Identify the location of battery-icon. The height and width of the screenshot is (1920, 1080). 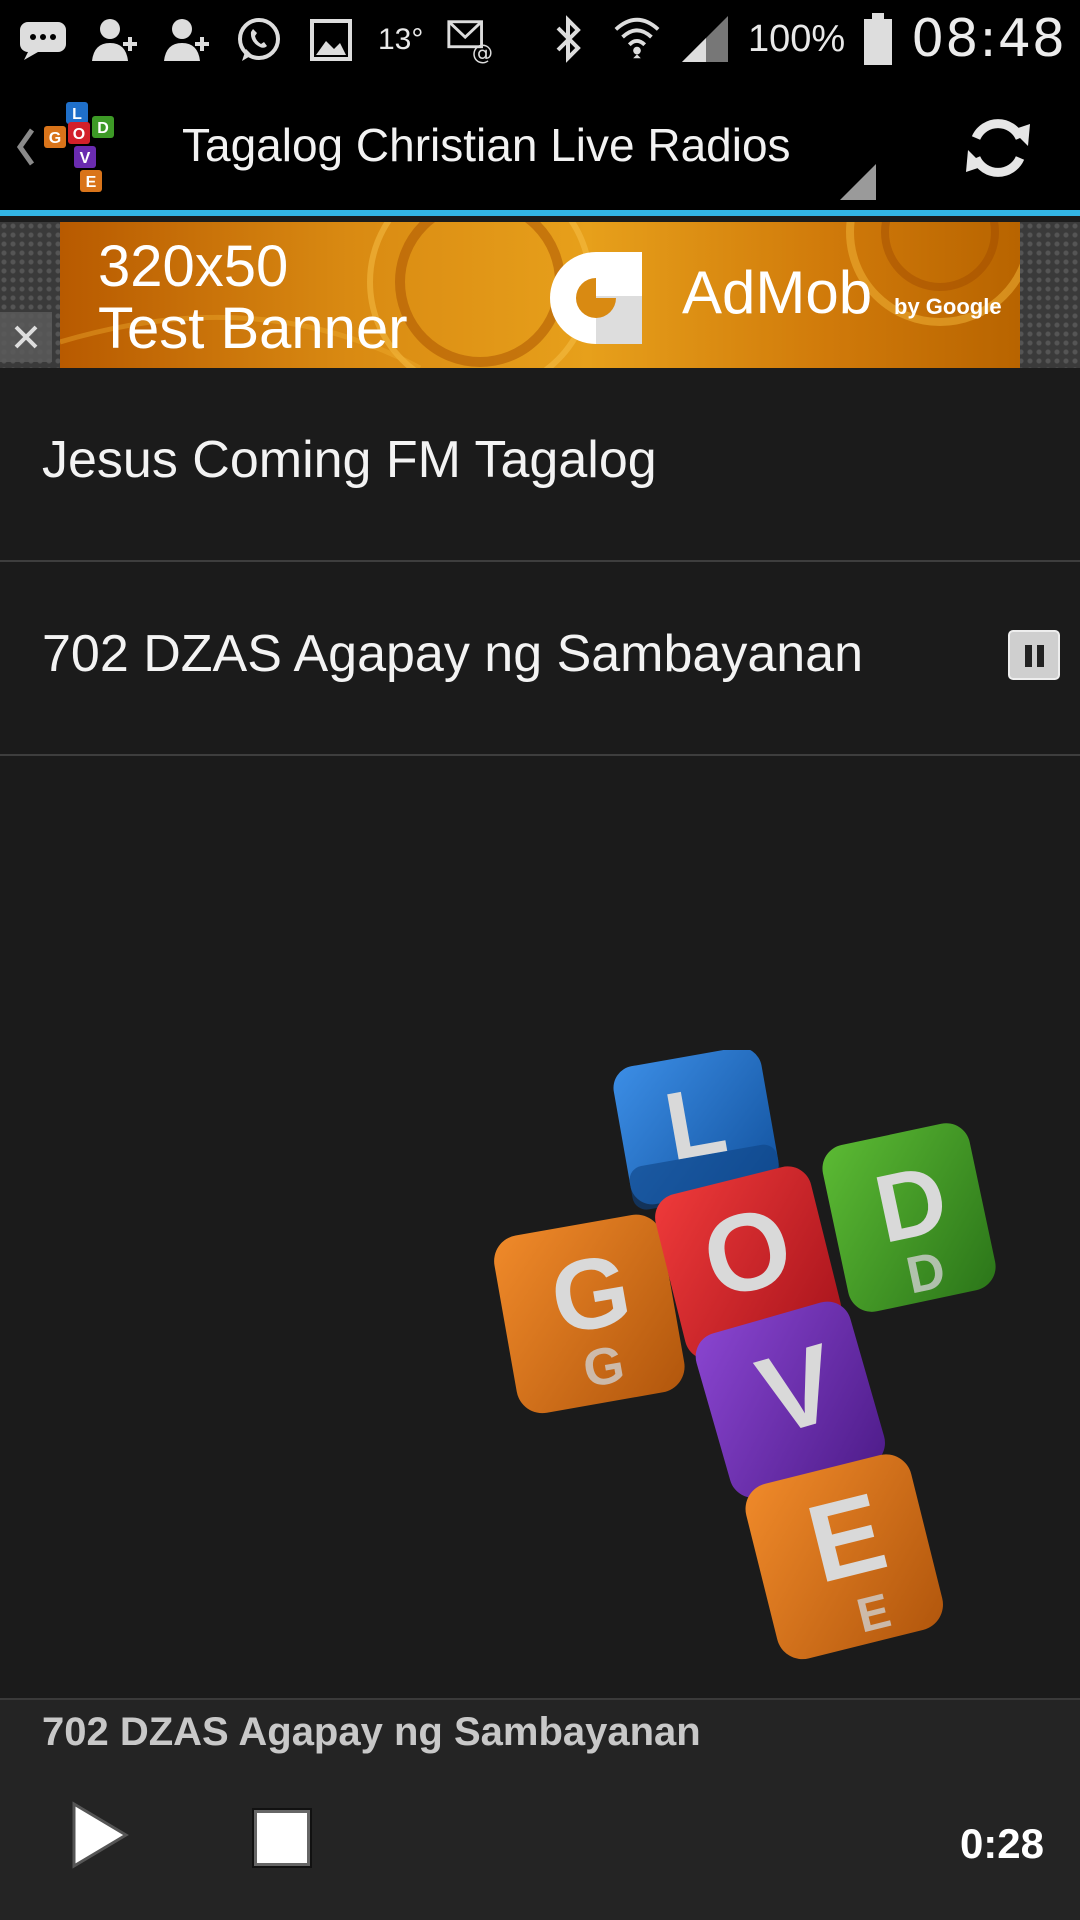
(878, 39).